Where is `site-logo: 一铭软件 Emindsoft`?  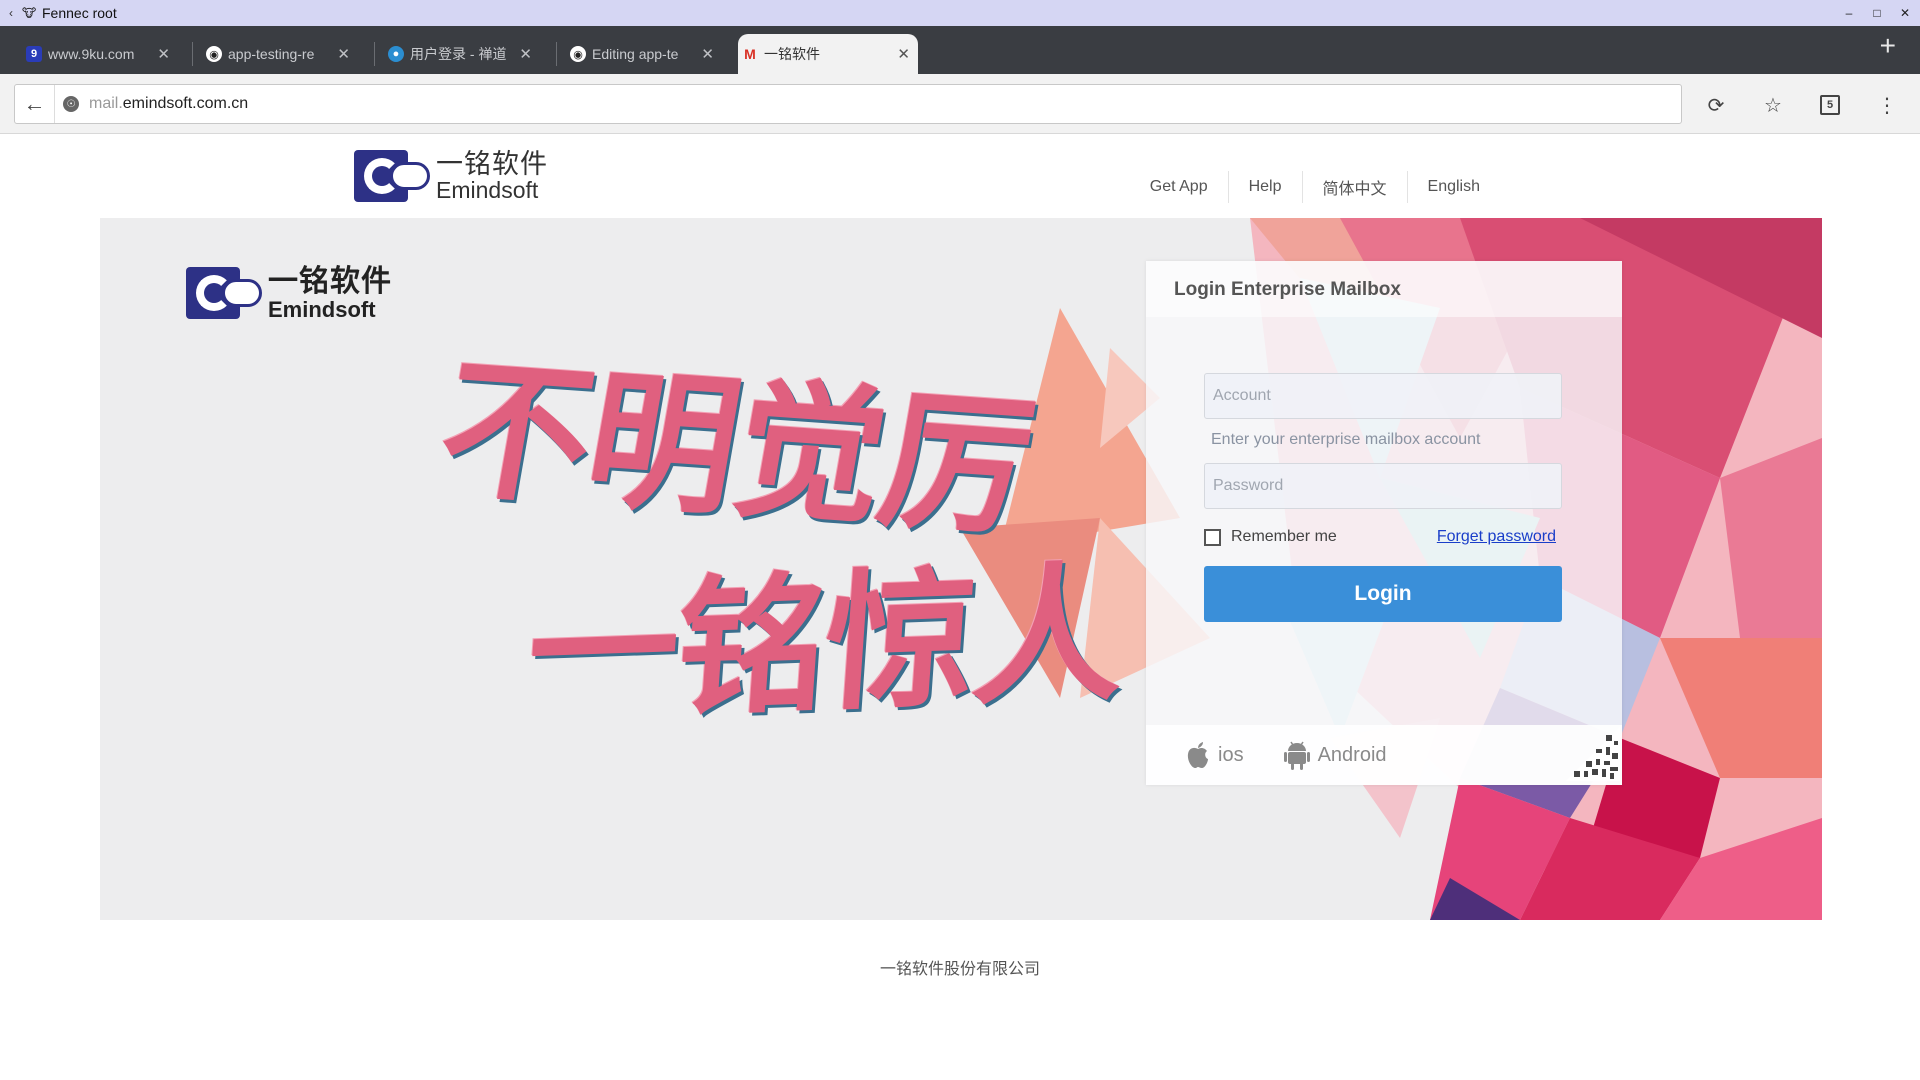
site-logo: 一铭软件 Emindsoft is located at coordinates (451, 176).